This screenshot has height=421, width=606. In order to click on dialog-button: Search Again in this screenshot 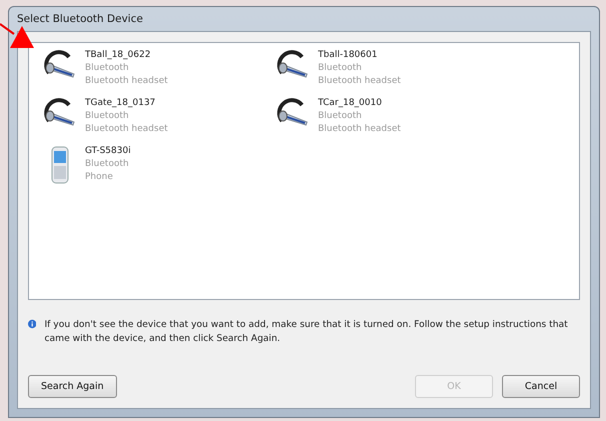, I will do `click(72, 386)`.